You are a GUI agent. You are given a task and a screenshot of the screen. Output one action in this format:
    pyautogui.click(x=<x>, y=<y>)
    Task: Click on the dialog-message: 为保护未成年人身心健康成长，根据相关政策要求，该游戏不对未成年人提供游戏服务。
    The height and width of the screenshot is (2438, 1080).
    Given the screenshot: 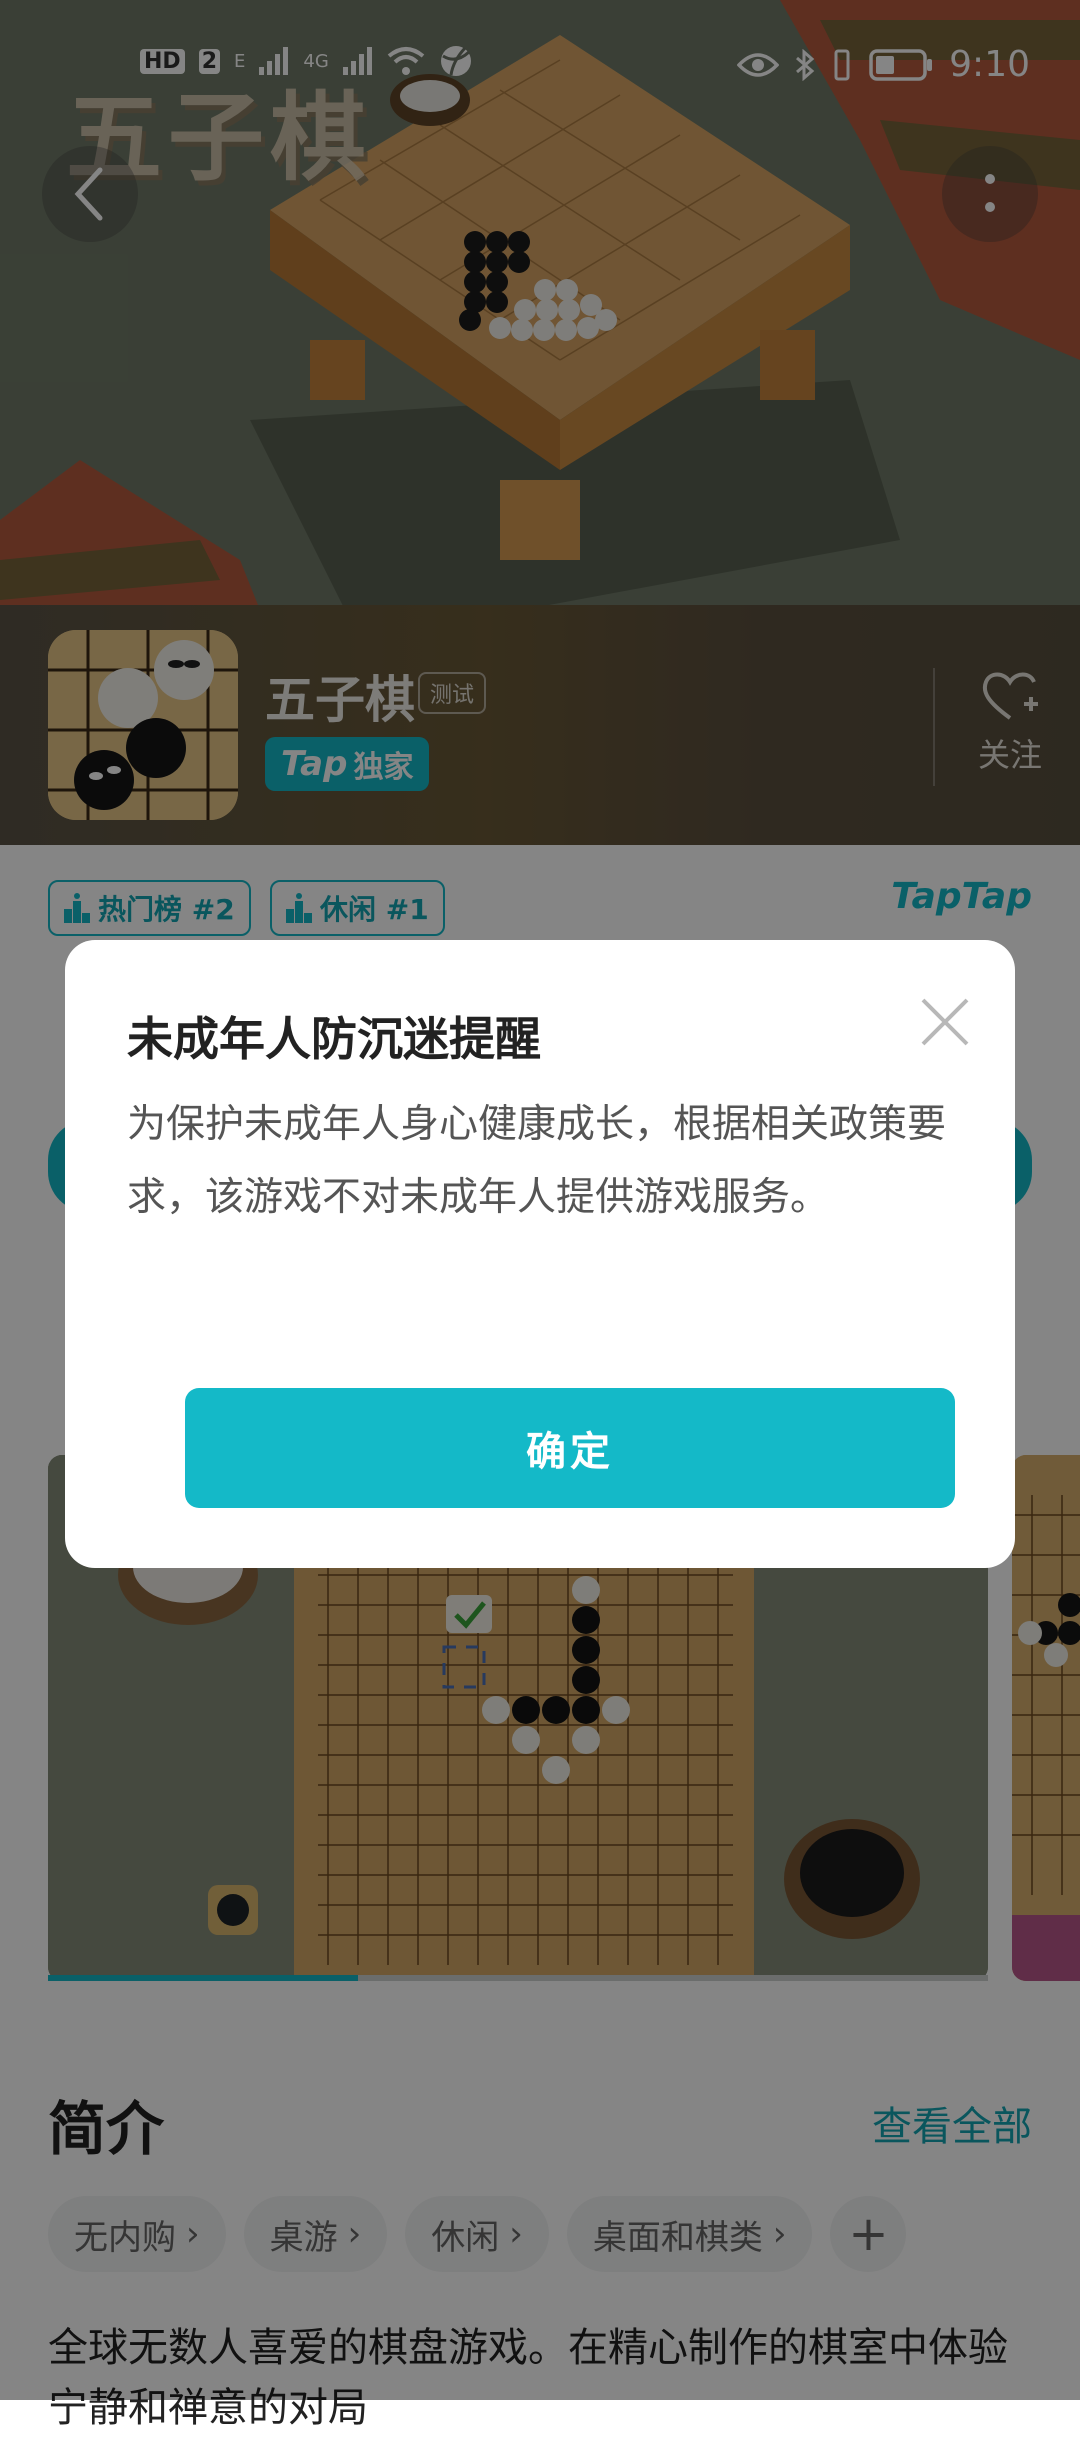 What is the action you would take?
    pyautogui.click(x=537, y=1161)
    